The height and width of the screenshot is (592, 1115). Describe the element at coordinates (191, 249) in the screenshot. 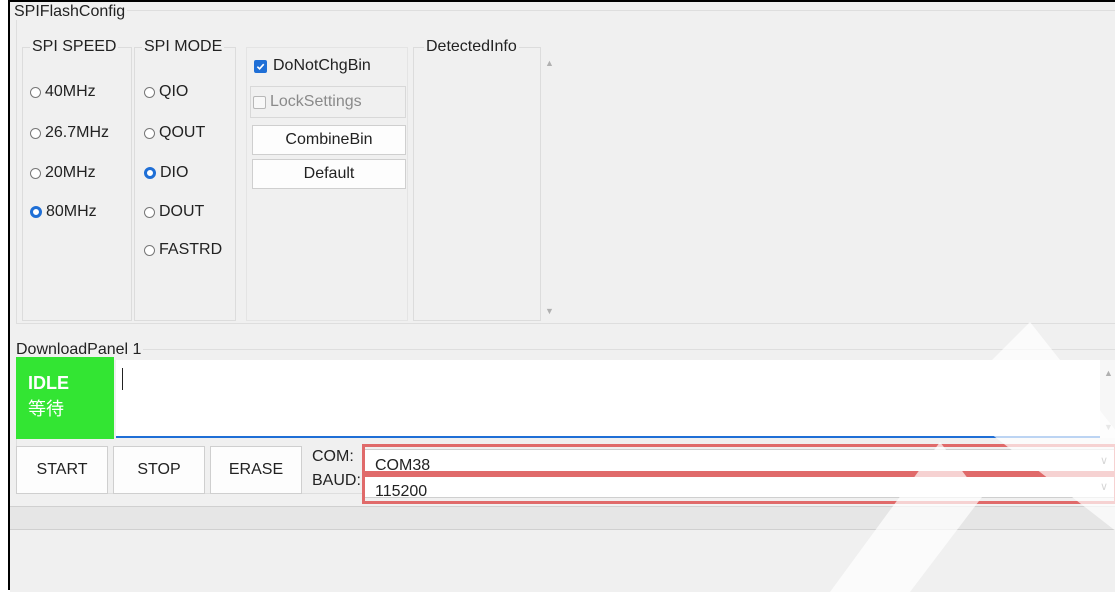

I see `radio-label: FASTRD` at that location.